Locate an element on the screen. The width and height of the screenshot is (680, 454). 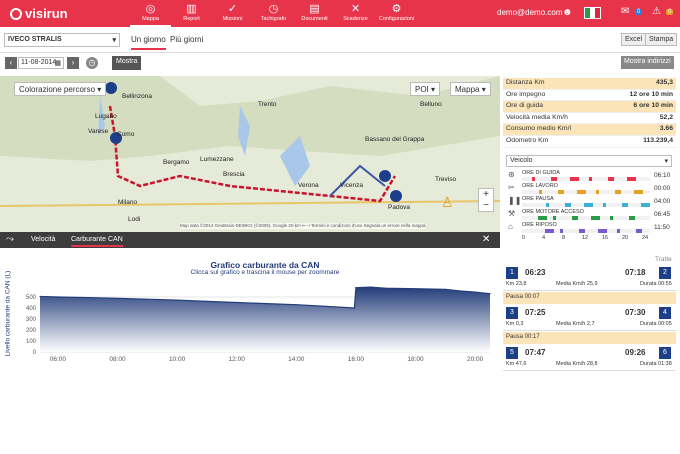
trip-avg-speed: Media Km/h 25,9 is located at coordinates (577, 284).